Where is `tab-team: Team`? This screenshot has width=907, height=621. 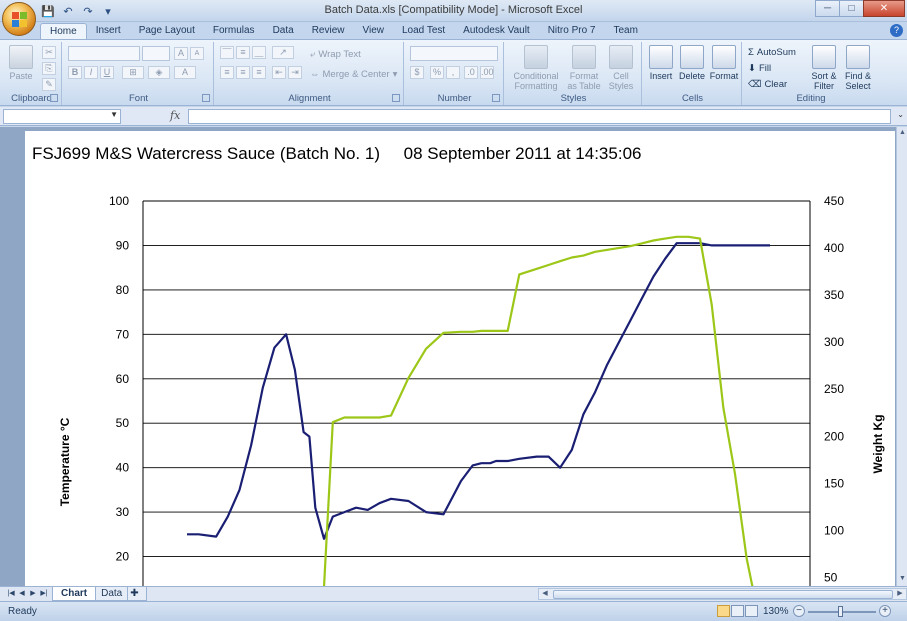 tab-team: Team is located at coordinates (626, 31).